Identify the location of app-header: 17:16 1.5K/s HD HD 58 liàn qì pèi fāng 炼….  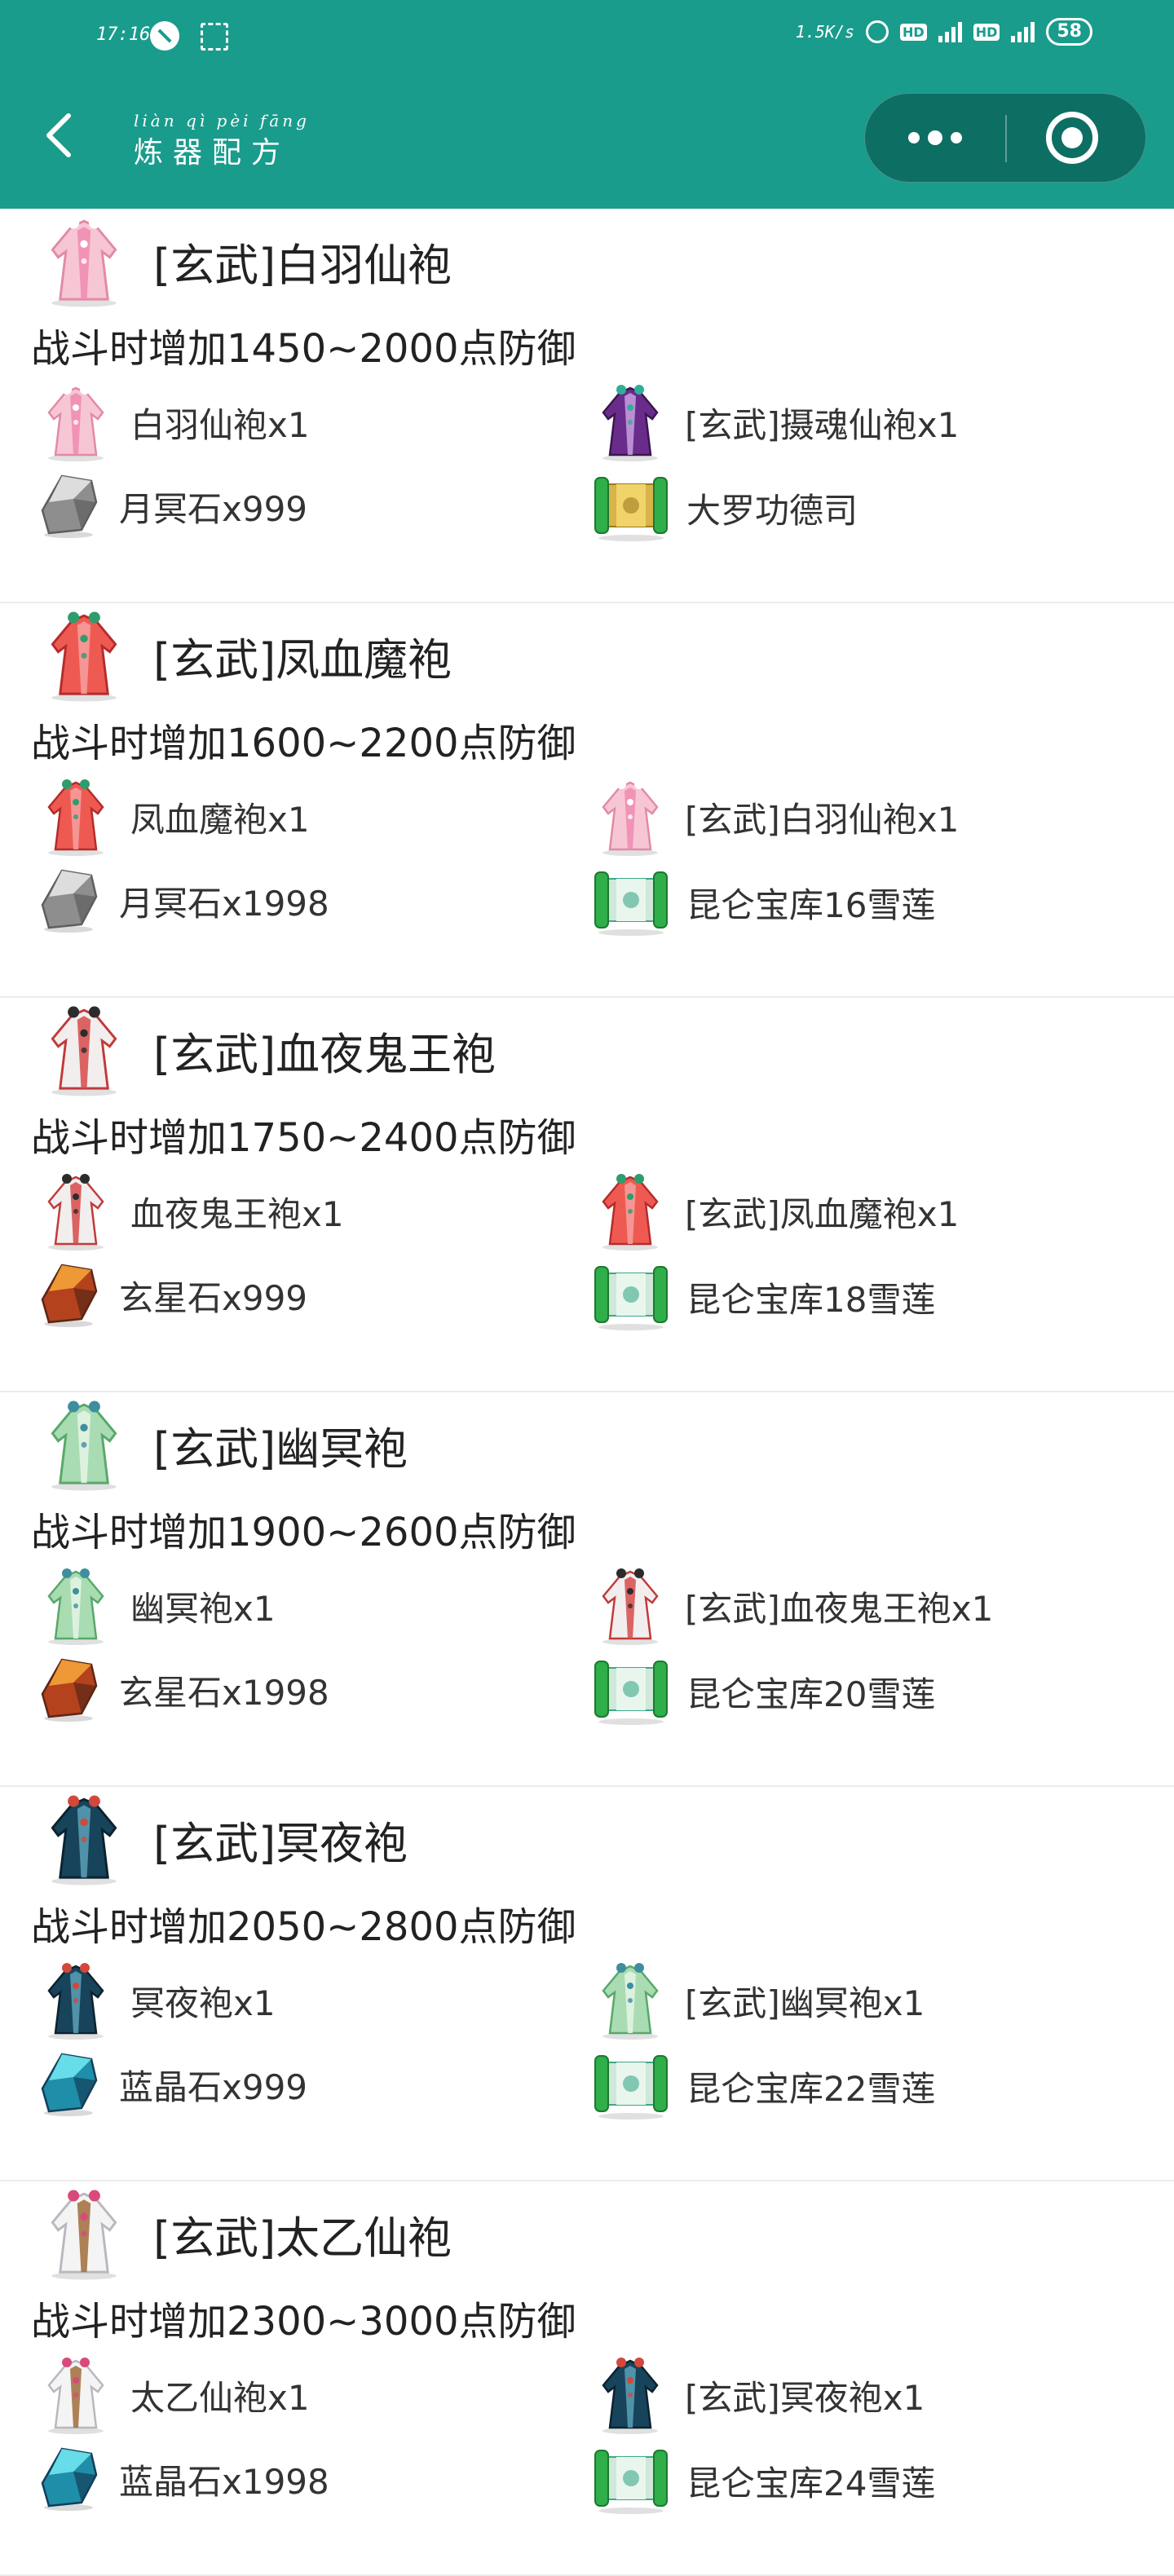
(587, 104).